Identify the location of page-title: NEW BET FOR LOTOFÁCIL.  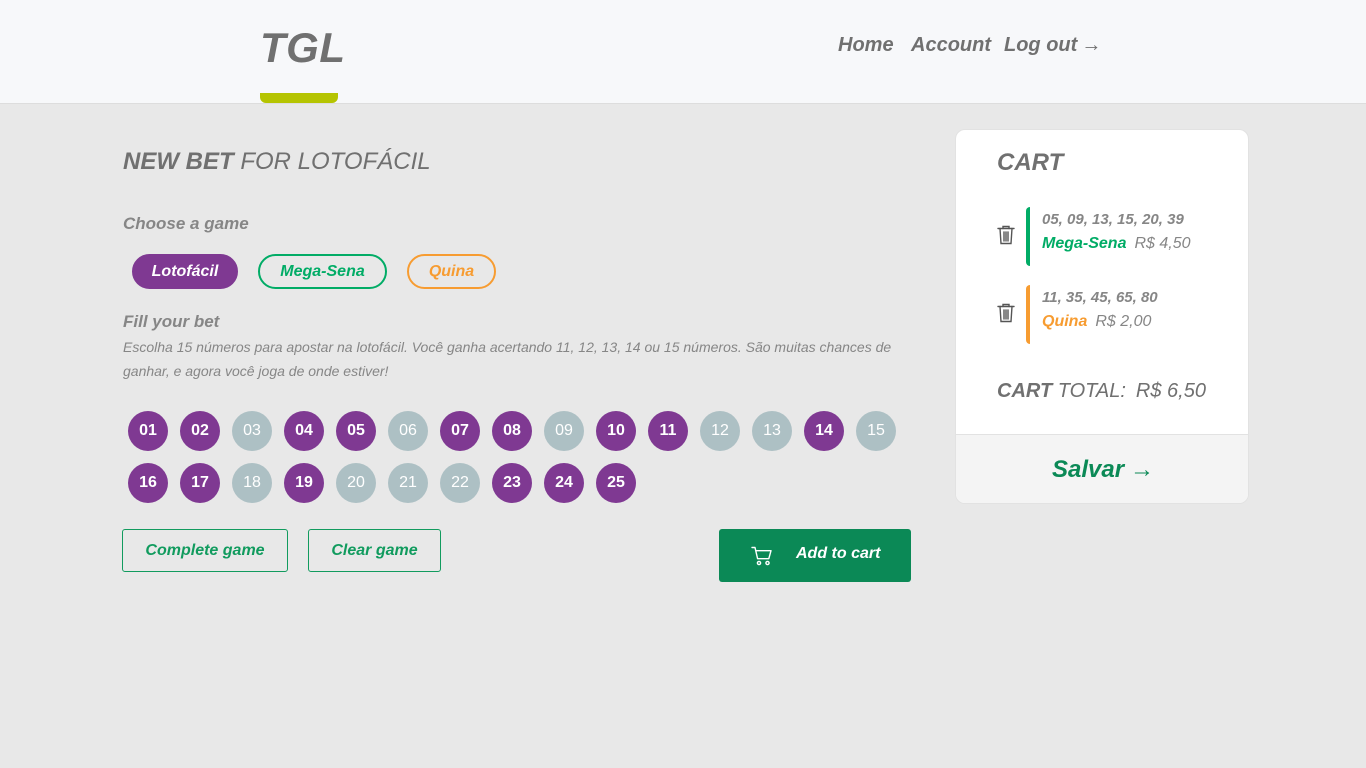
(277, 162).